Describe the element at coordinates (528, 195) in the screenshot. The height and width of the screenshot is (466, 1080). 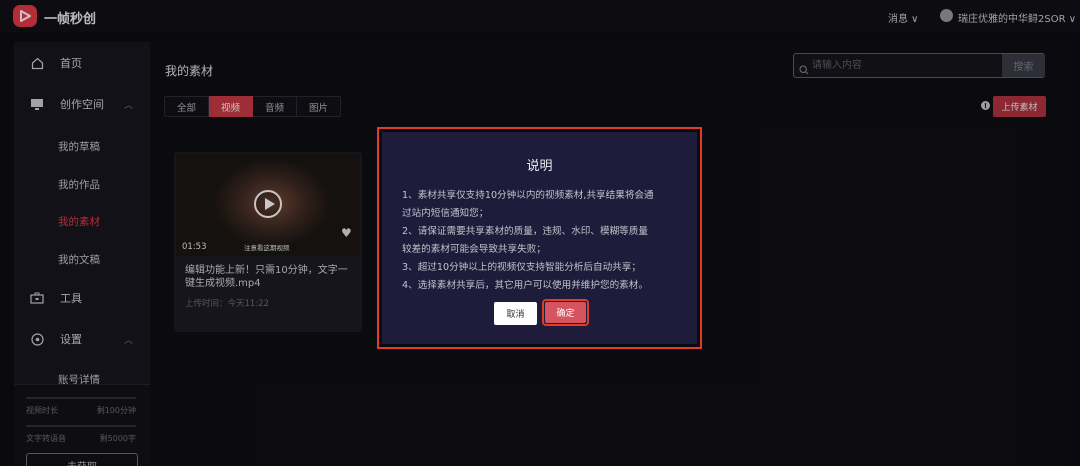
I see `dialog-line: 1、素材共享仅支持10分钟以内的视频素材,共享结果将会通` at that location.